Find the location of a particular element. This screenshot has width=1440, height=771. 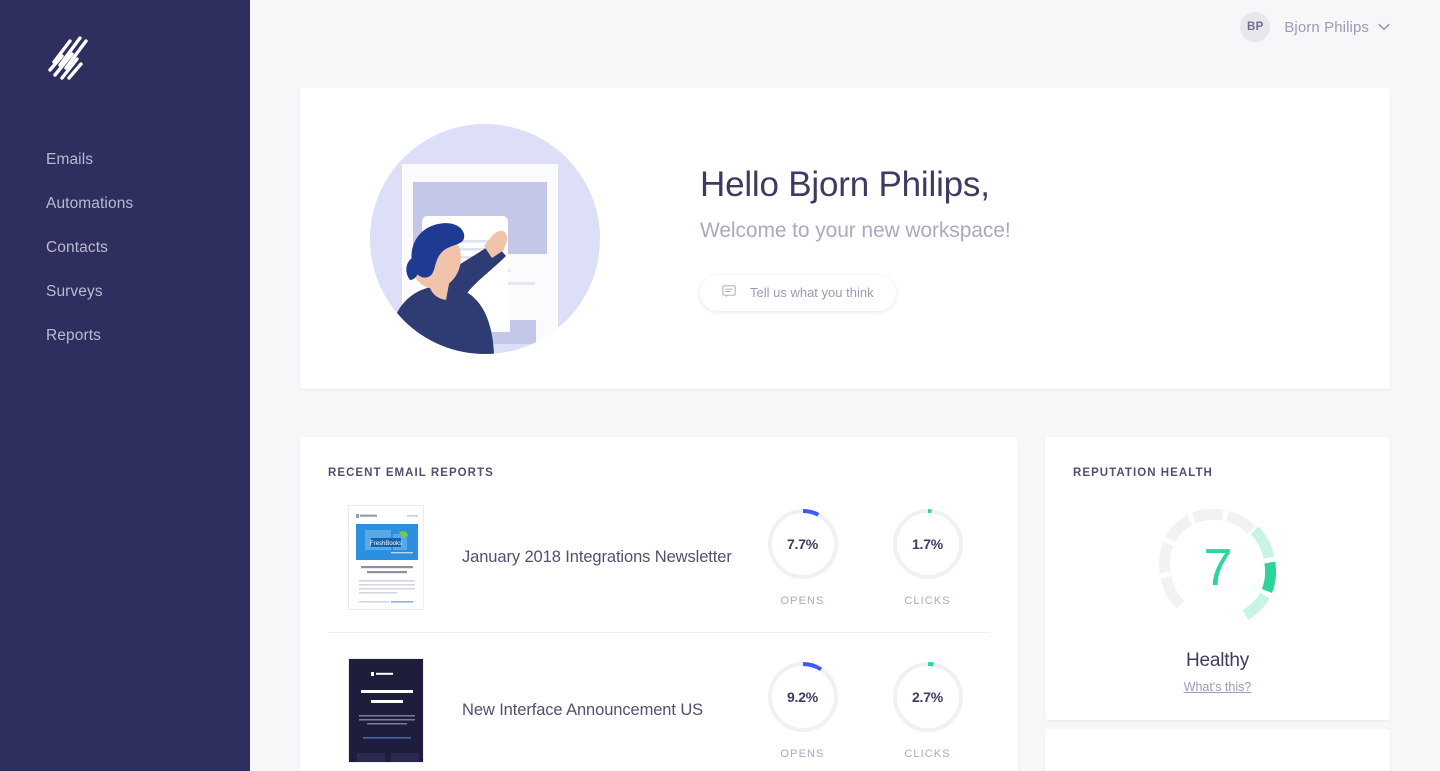

side-column: REPUTATION HEALTH 7 Healthy What's this? is located at coordinates (1217, 604).